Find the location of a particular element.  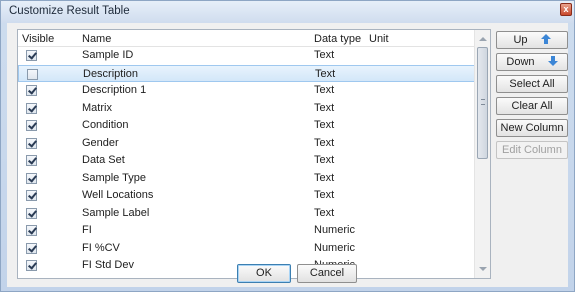

grid-header: Visible Name Data type Unit is located at coordinates (246, 38).